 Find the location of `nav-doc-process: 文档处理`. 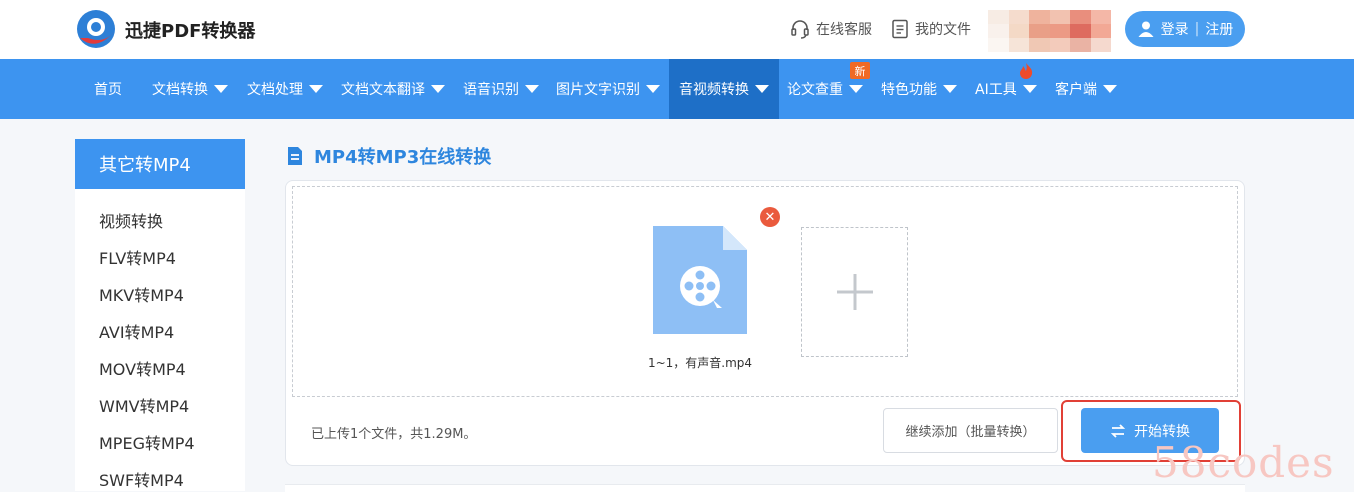

nav-doc-process: 文档处理 is located at coordinates (285, 89).